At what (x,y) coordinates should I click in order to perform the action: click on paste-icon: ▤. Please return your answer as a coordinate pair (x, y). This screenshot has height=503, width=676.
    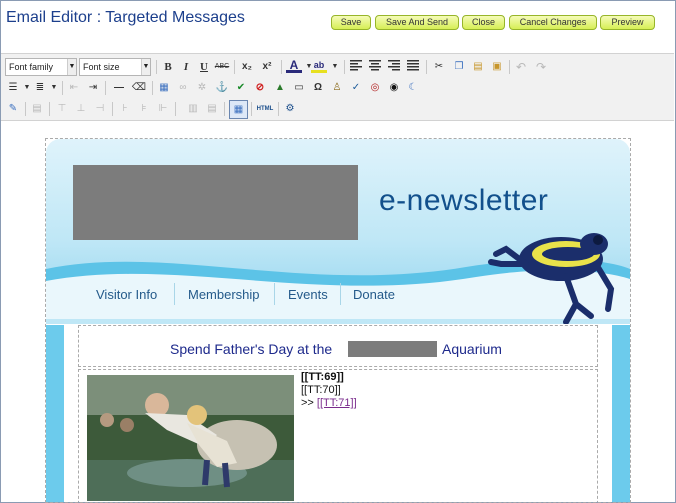
    Looking at the image, I should click on (478, 67).